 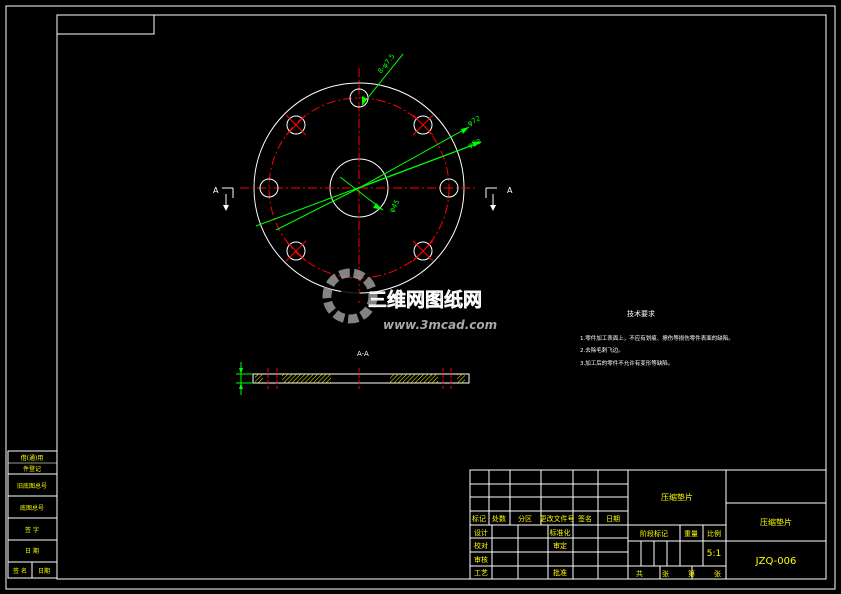 What do you see at coordinates (216, 190) in the screenshot?
I see `section-label-left: A` at bounding box center [216, 190].